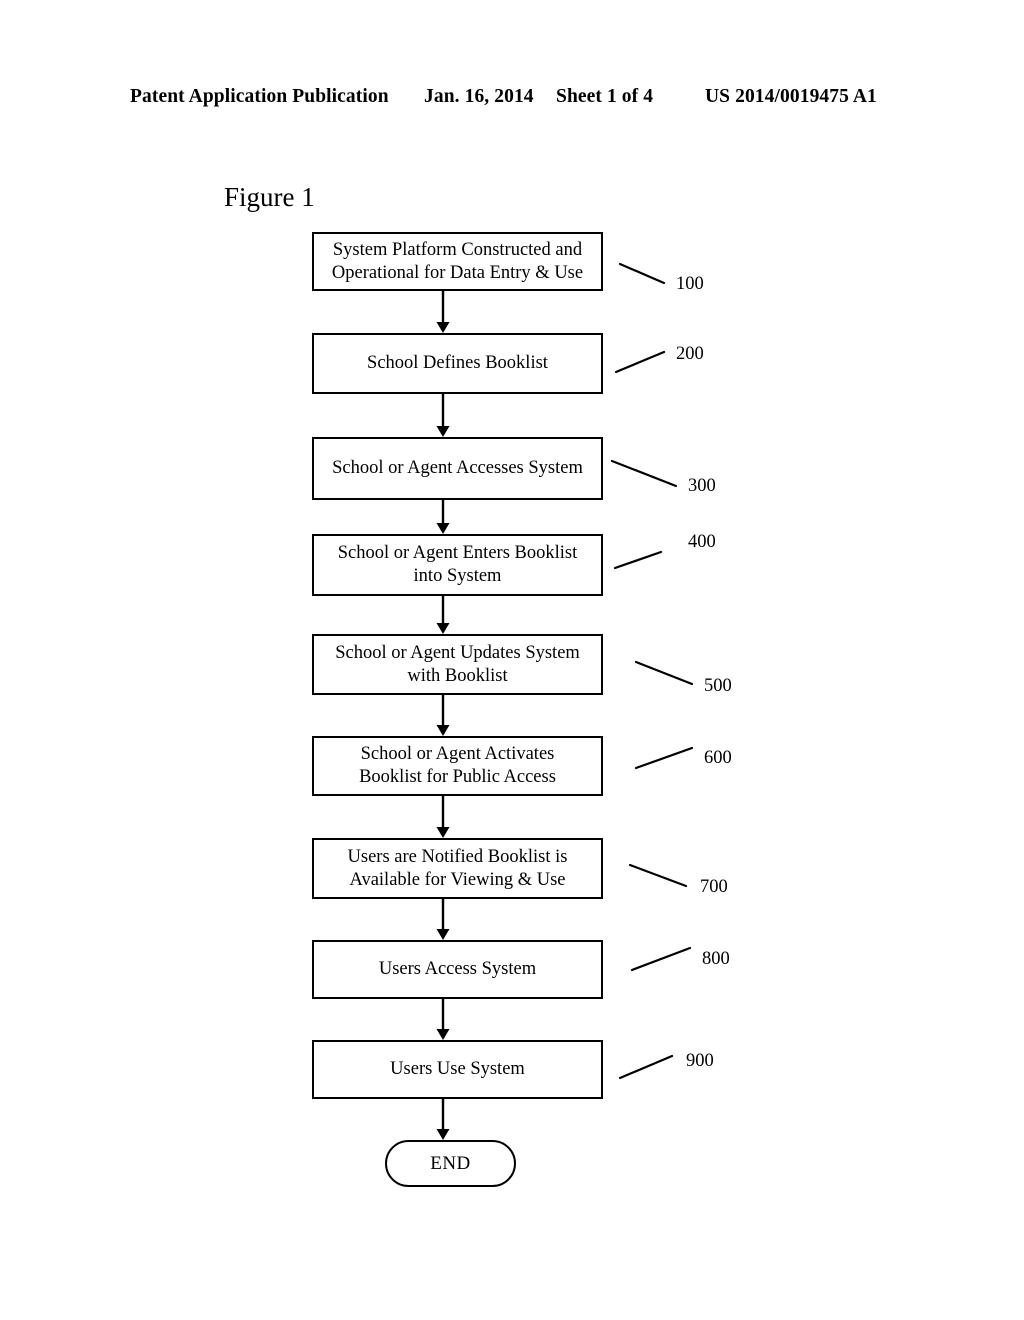 The height and width of the screenshot is (1320, 1024). What do you see at coordinates (702, 486) in the screenshot?
I see `reference-numeral-300: 300` at bounding box center [702, 486].